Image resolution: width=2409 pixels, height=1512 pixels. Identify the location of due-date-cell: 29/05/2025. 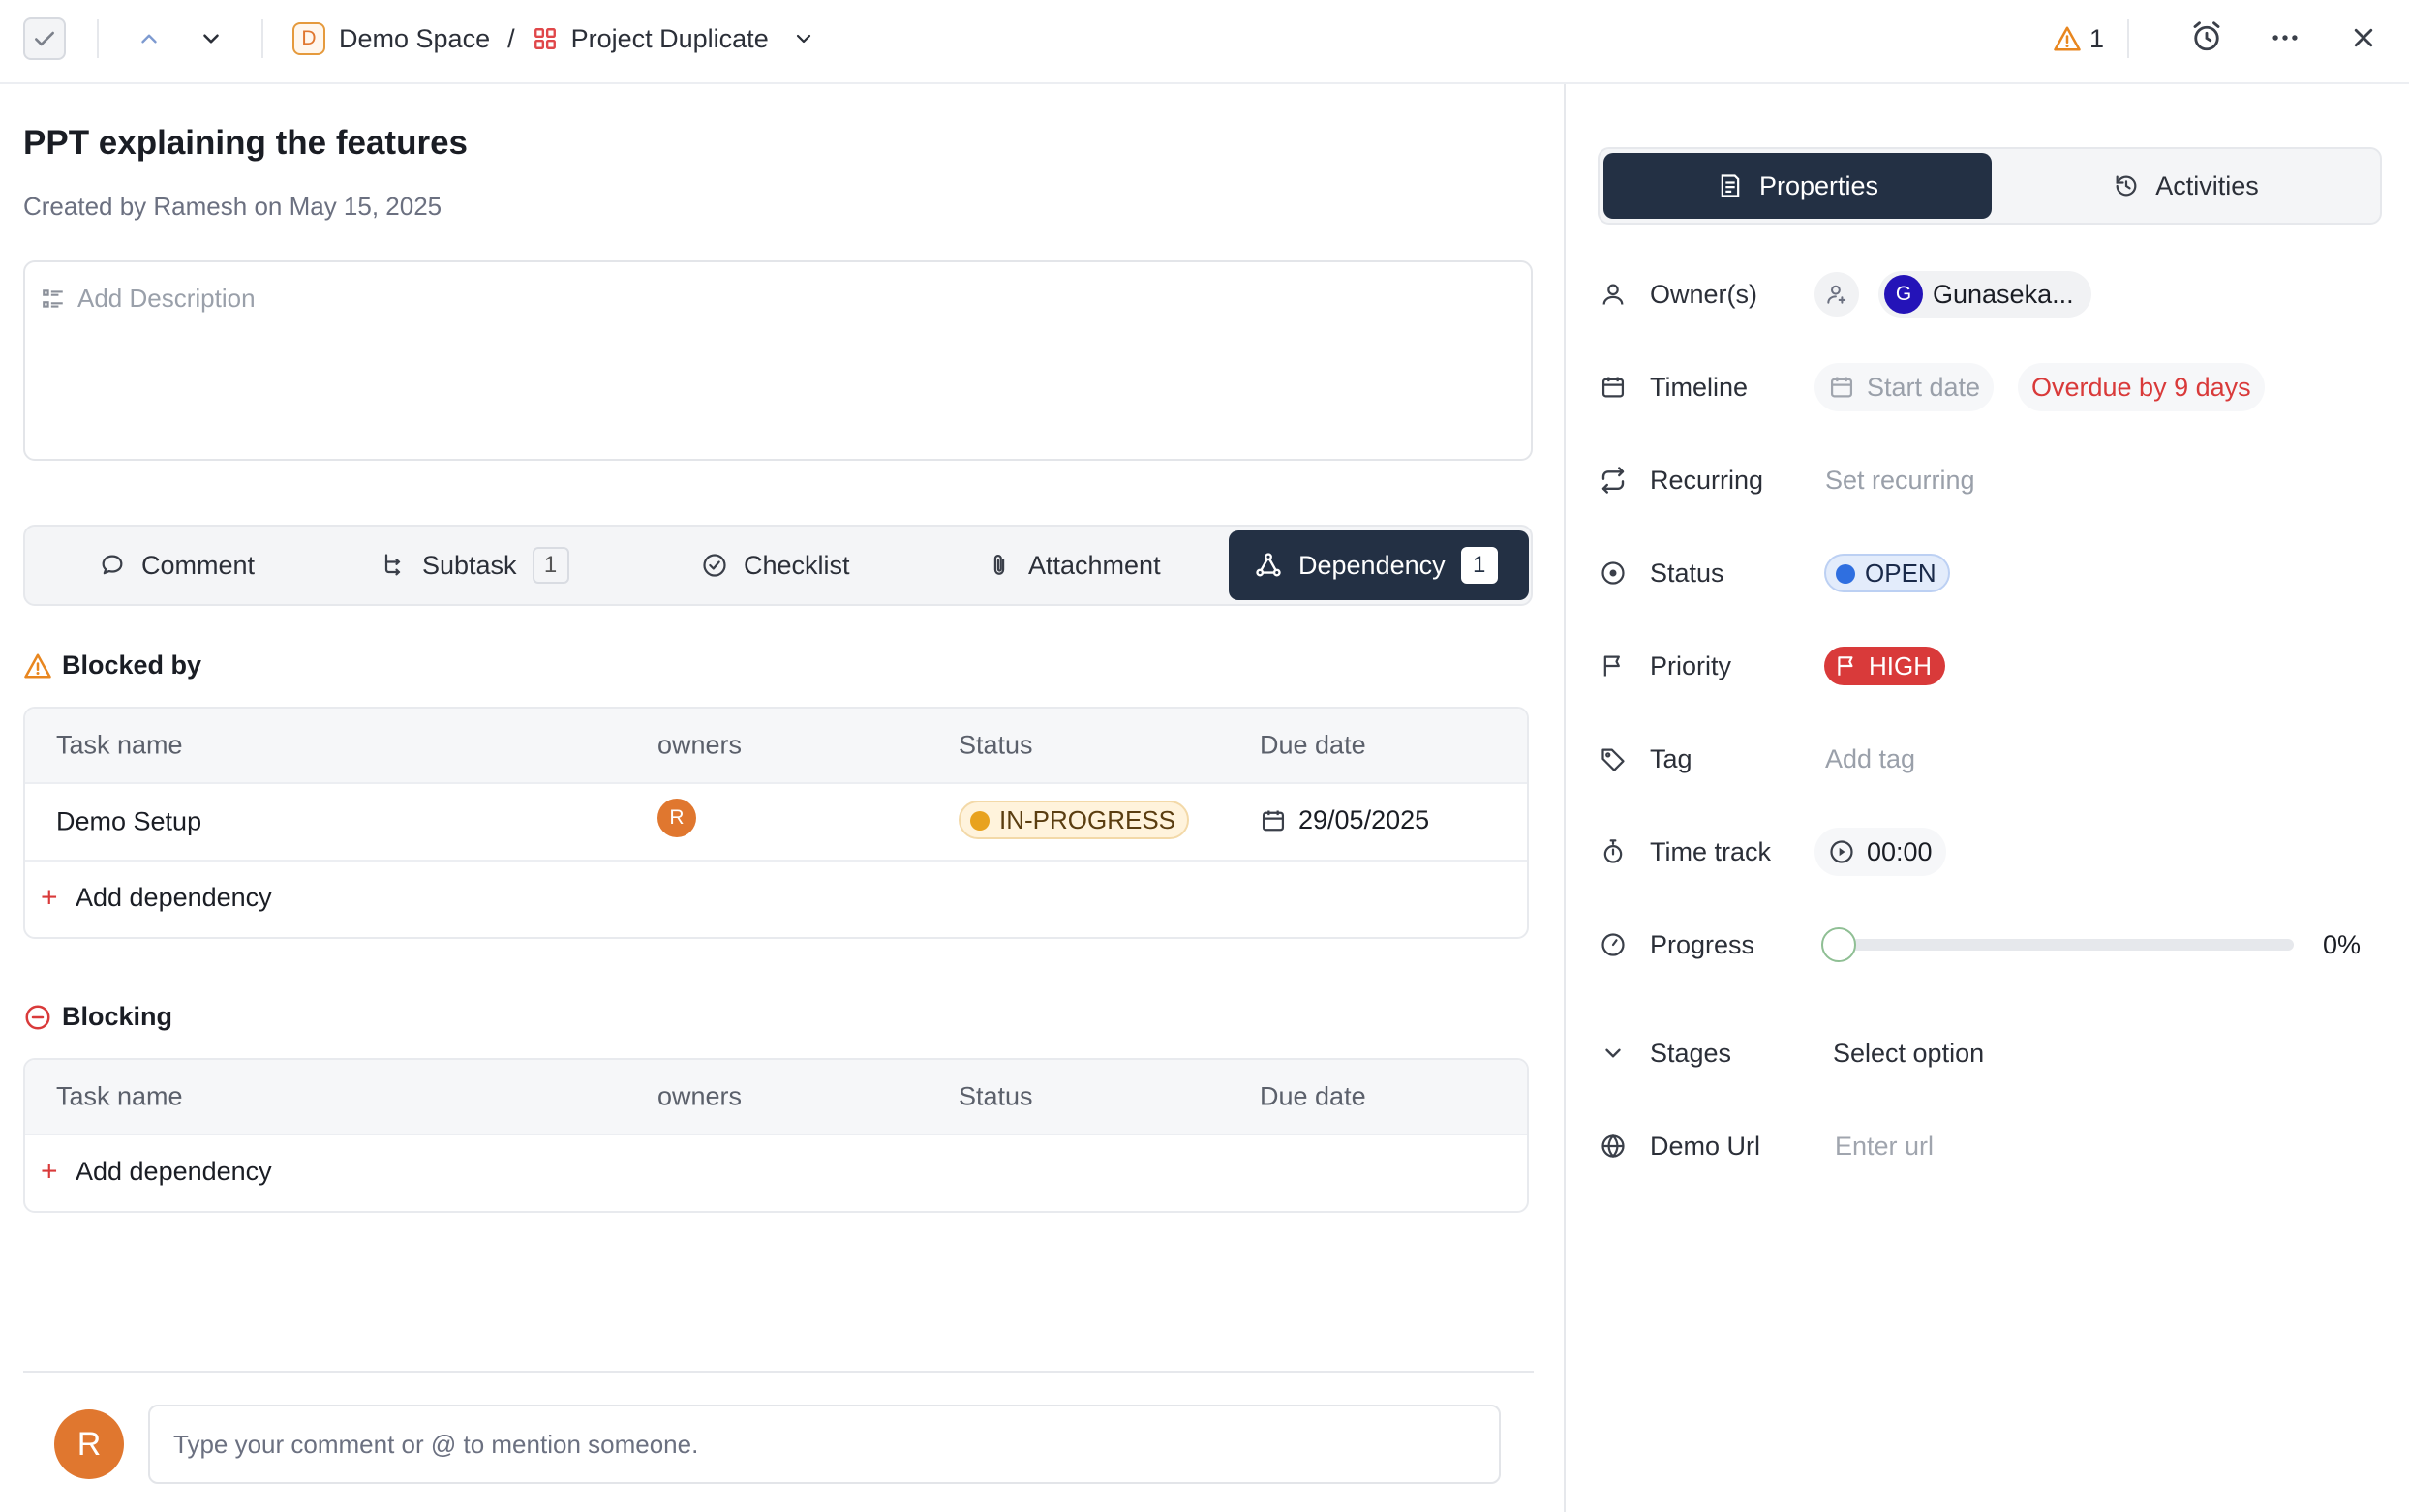
(1344, 820).